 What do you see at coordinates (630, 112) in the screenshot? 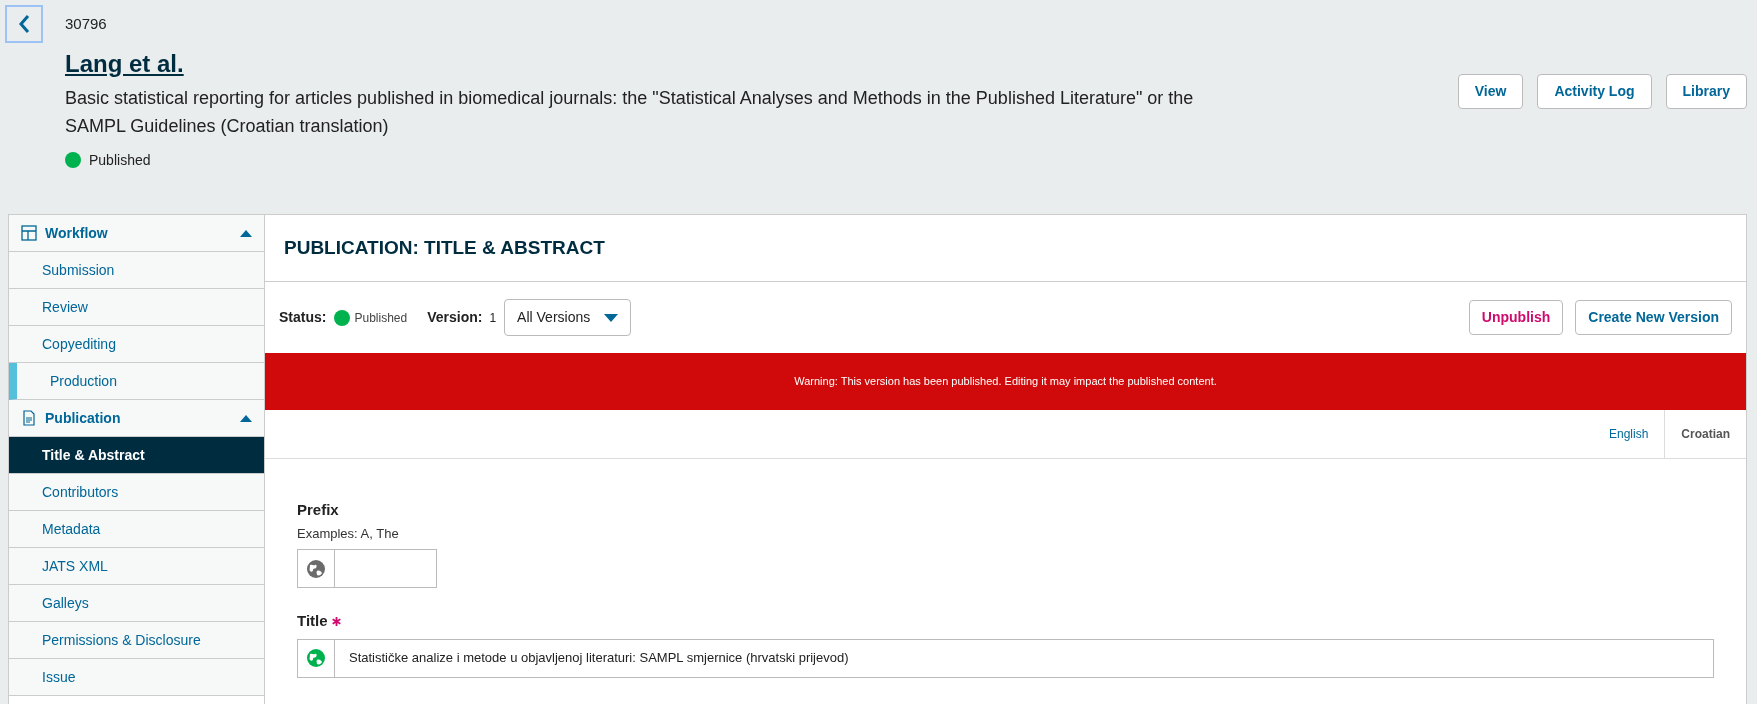
I see `submission-title: Basic statistical reporting for articles published in biomedical journals: the "Statistical Analyses and Methods in the Published Literature" or the SAMPL Guidelines (Croatian translation)` at bounding box center [630, 112].